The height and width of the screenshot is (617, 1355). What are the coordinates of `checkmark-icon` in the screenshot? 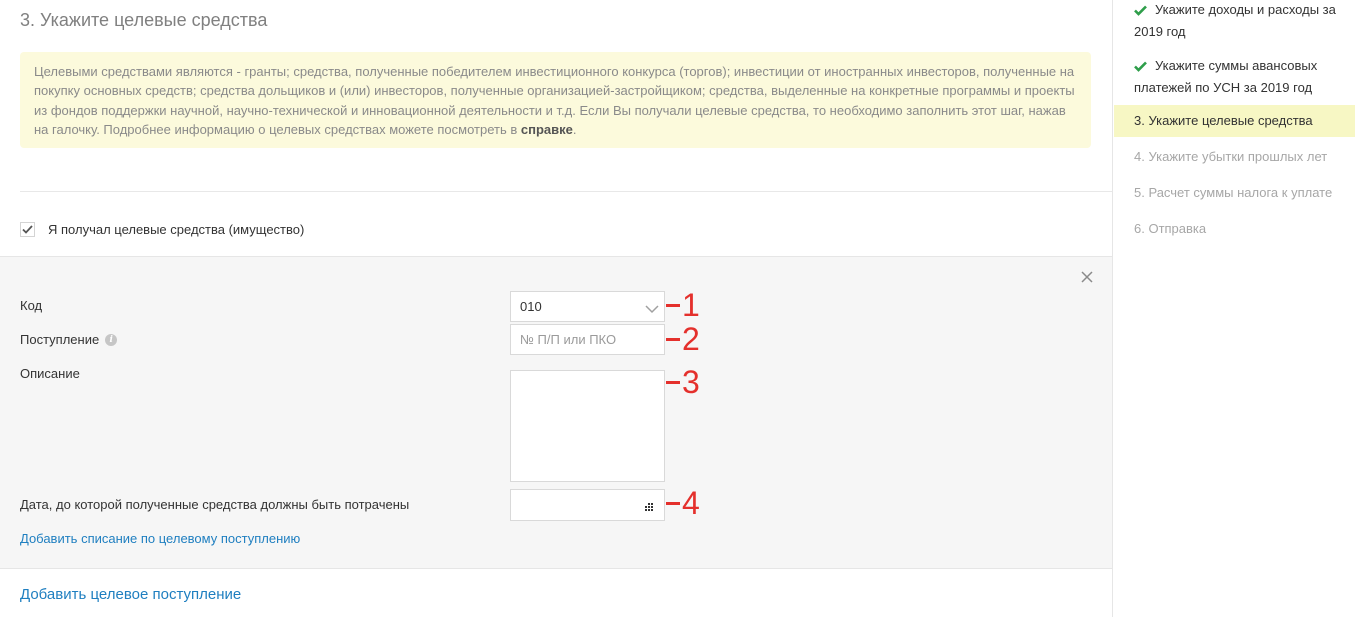 It's located at (27, 229).